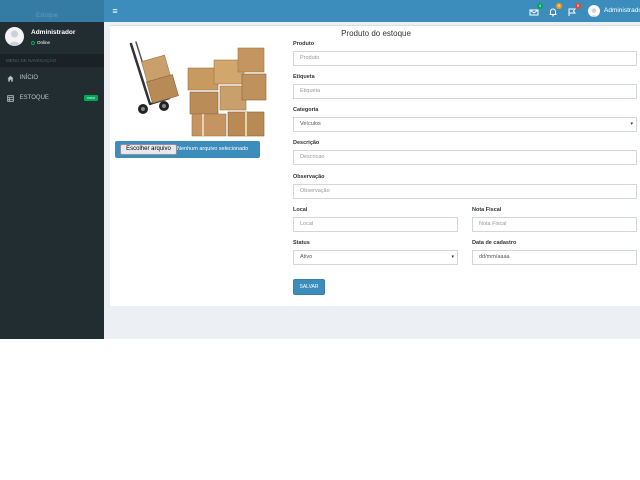 The image size is (640, 480). Describe the element at coordinates (148, 149) in the screenshot. I see `choose-file-button: Escolher arquivo` at that location.